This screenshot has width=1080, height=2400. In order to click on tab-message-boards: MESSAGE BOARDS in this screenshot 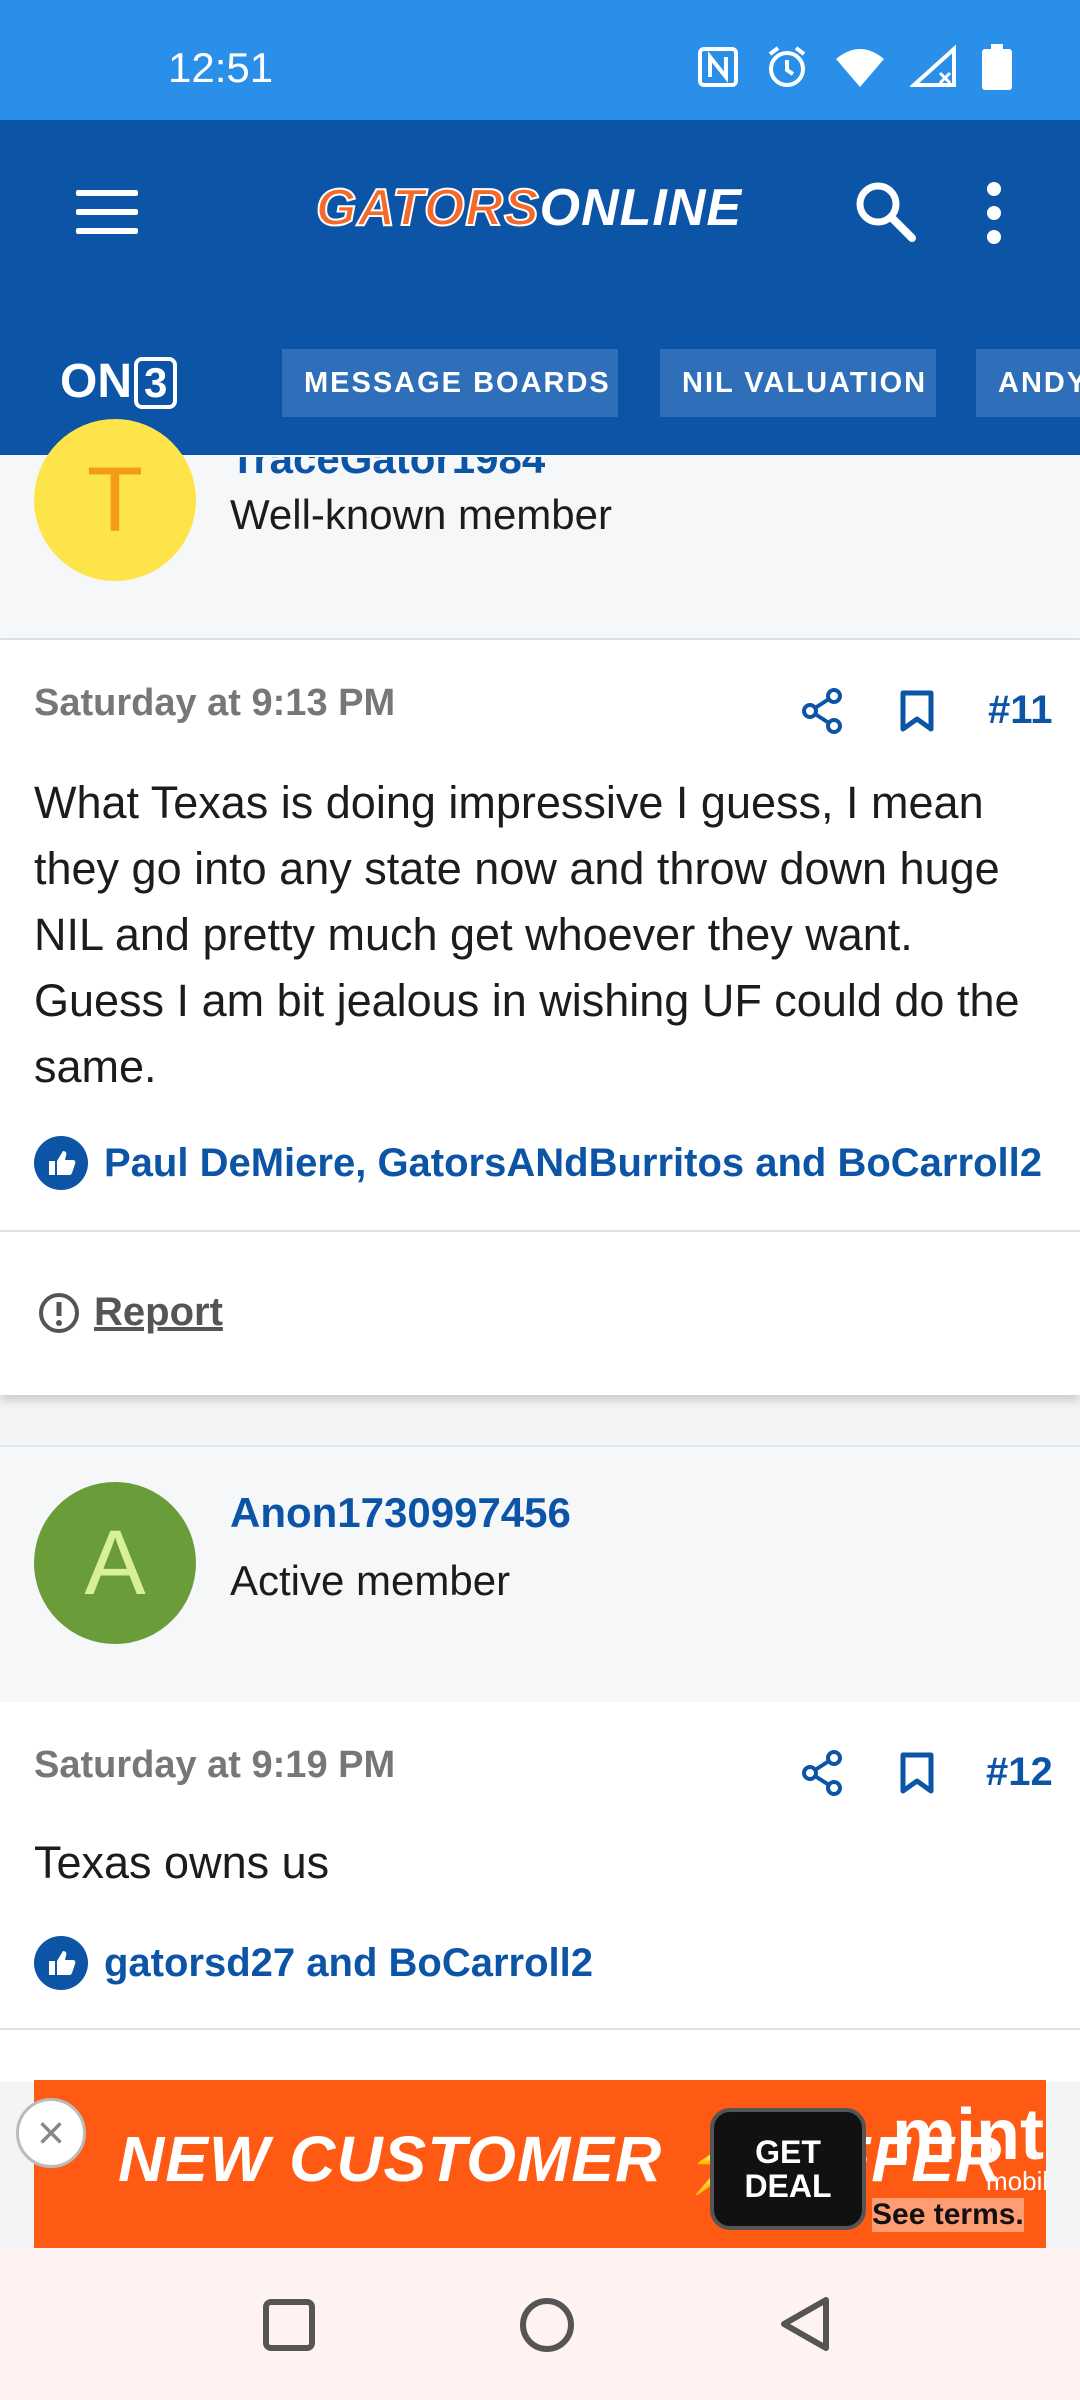, I will do `click(450, 383)`.